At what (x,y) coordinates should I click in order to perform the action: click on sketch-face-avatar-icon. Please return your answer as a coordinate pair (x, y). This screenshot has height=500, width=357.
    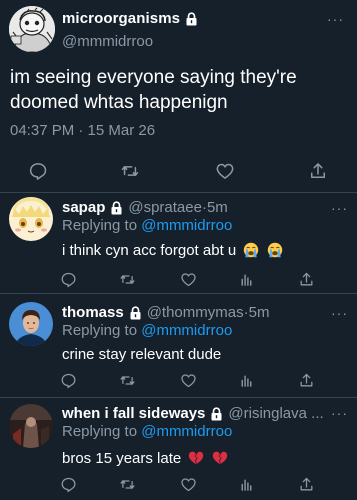
    Looking at the image, I should click on (32, 29).